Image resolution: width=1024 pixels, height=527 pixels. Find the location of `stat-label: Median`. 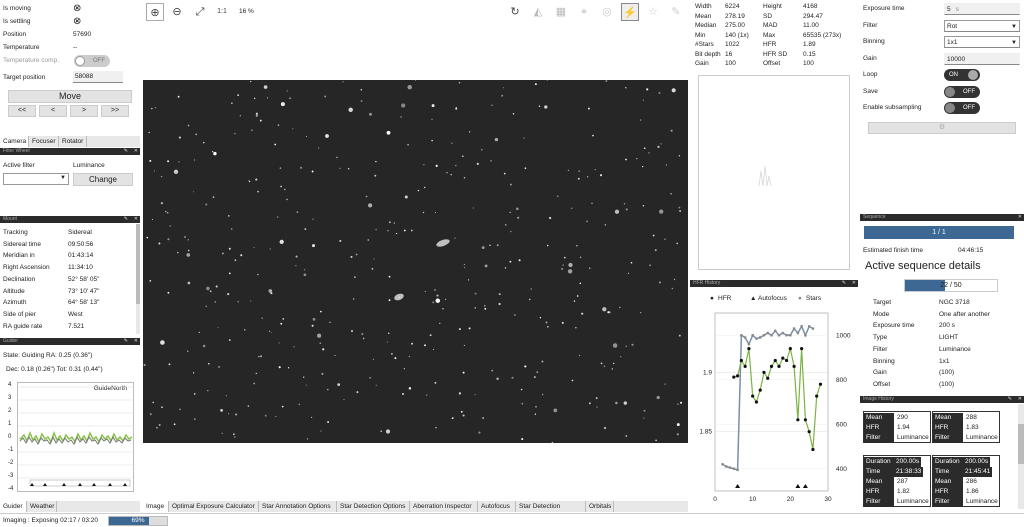

stat-label: Median is located at coordinates (706, 25).